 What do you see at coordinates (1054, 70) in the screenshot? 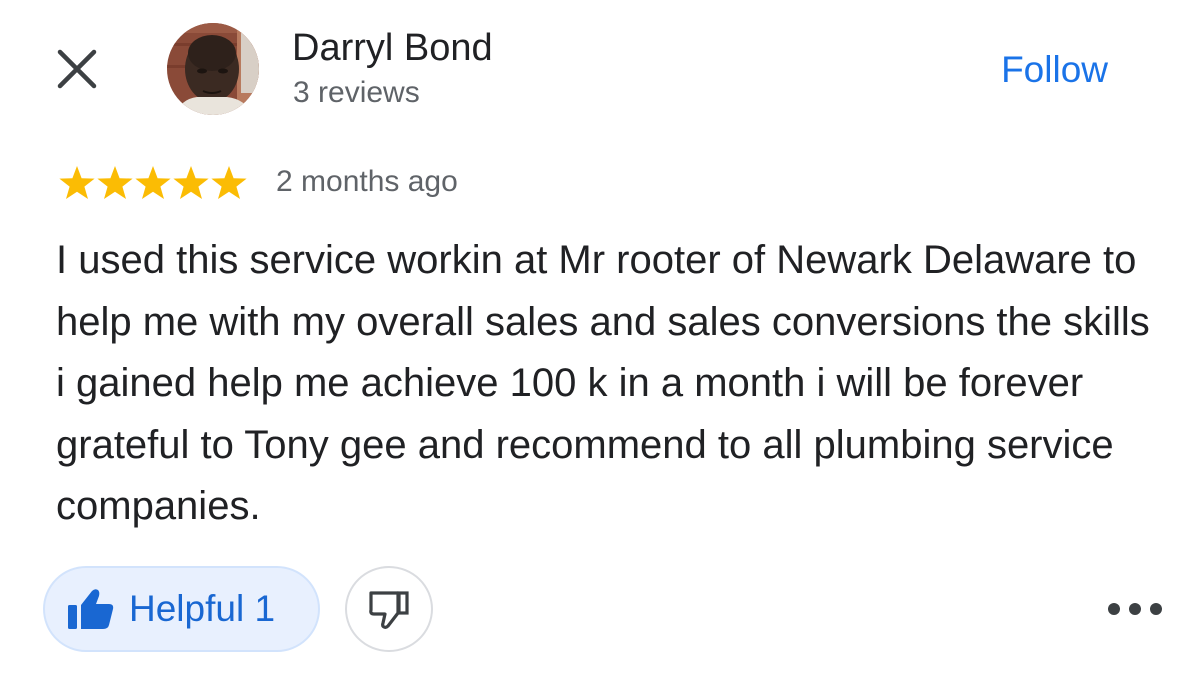
I see `follow-button: Follow` at bounding box center [1054, 70].